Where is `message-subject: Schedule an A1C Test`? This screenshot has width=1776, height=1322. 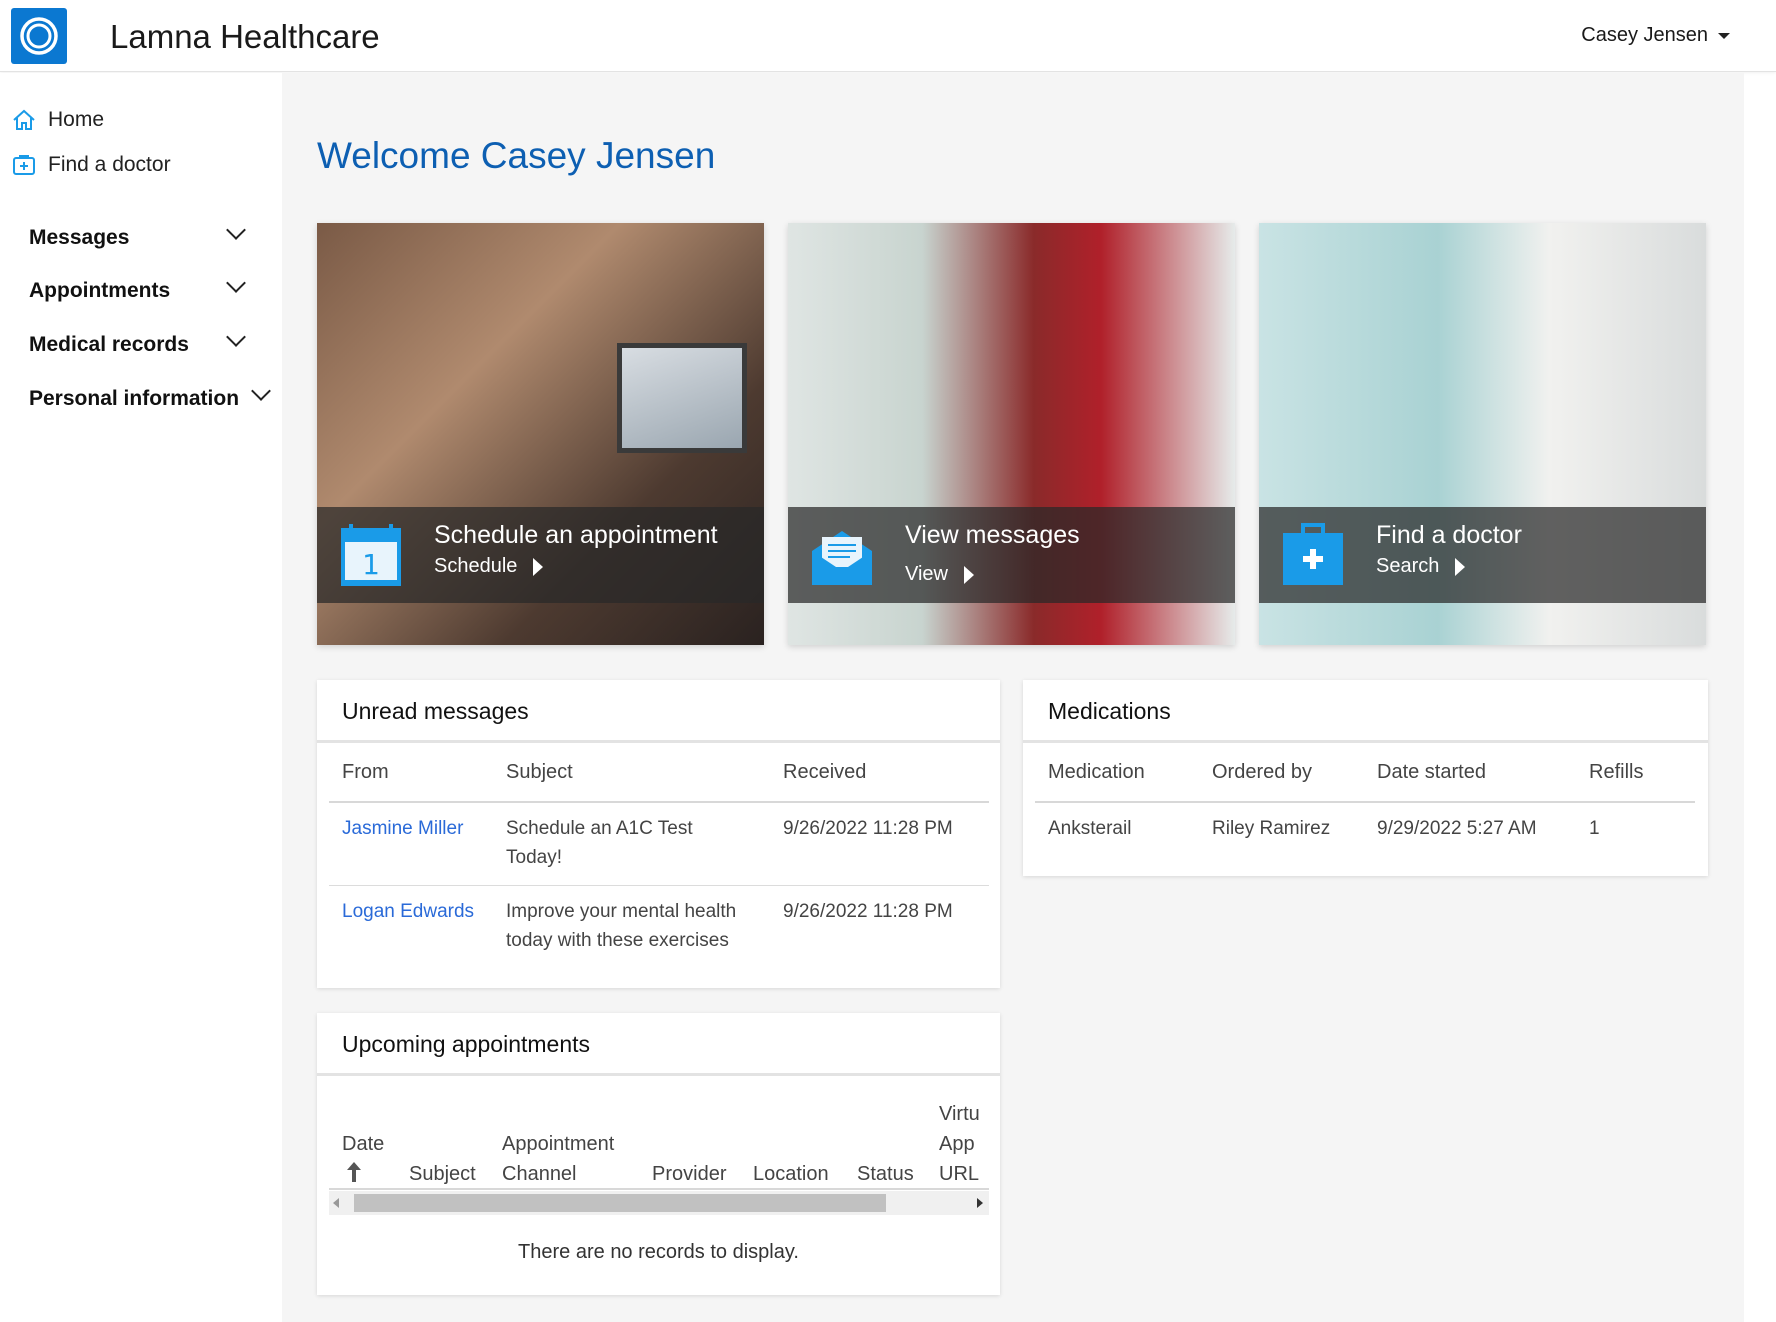
message-subject: Schedule an A1C Test is located at coordinates (599, 828).